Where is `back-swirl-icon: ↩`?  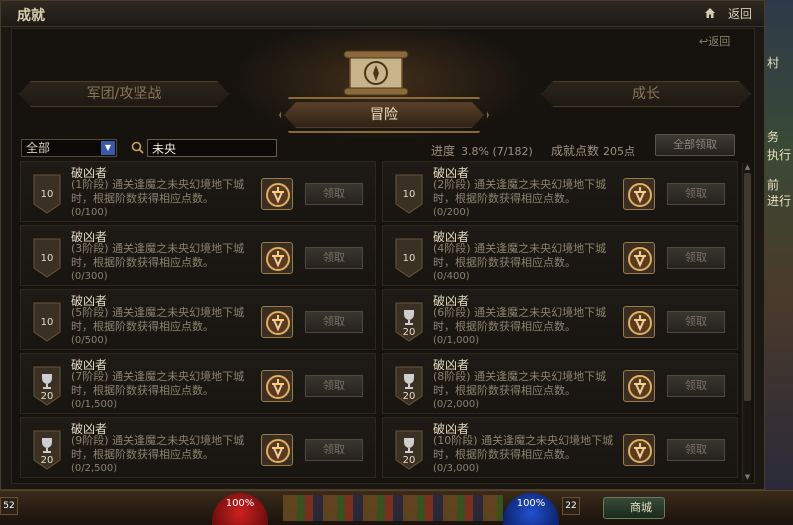 back-swirl-icon: ↩ is located at coordinates (704, 41).